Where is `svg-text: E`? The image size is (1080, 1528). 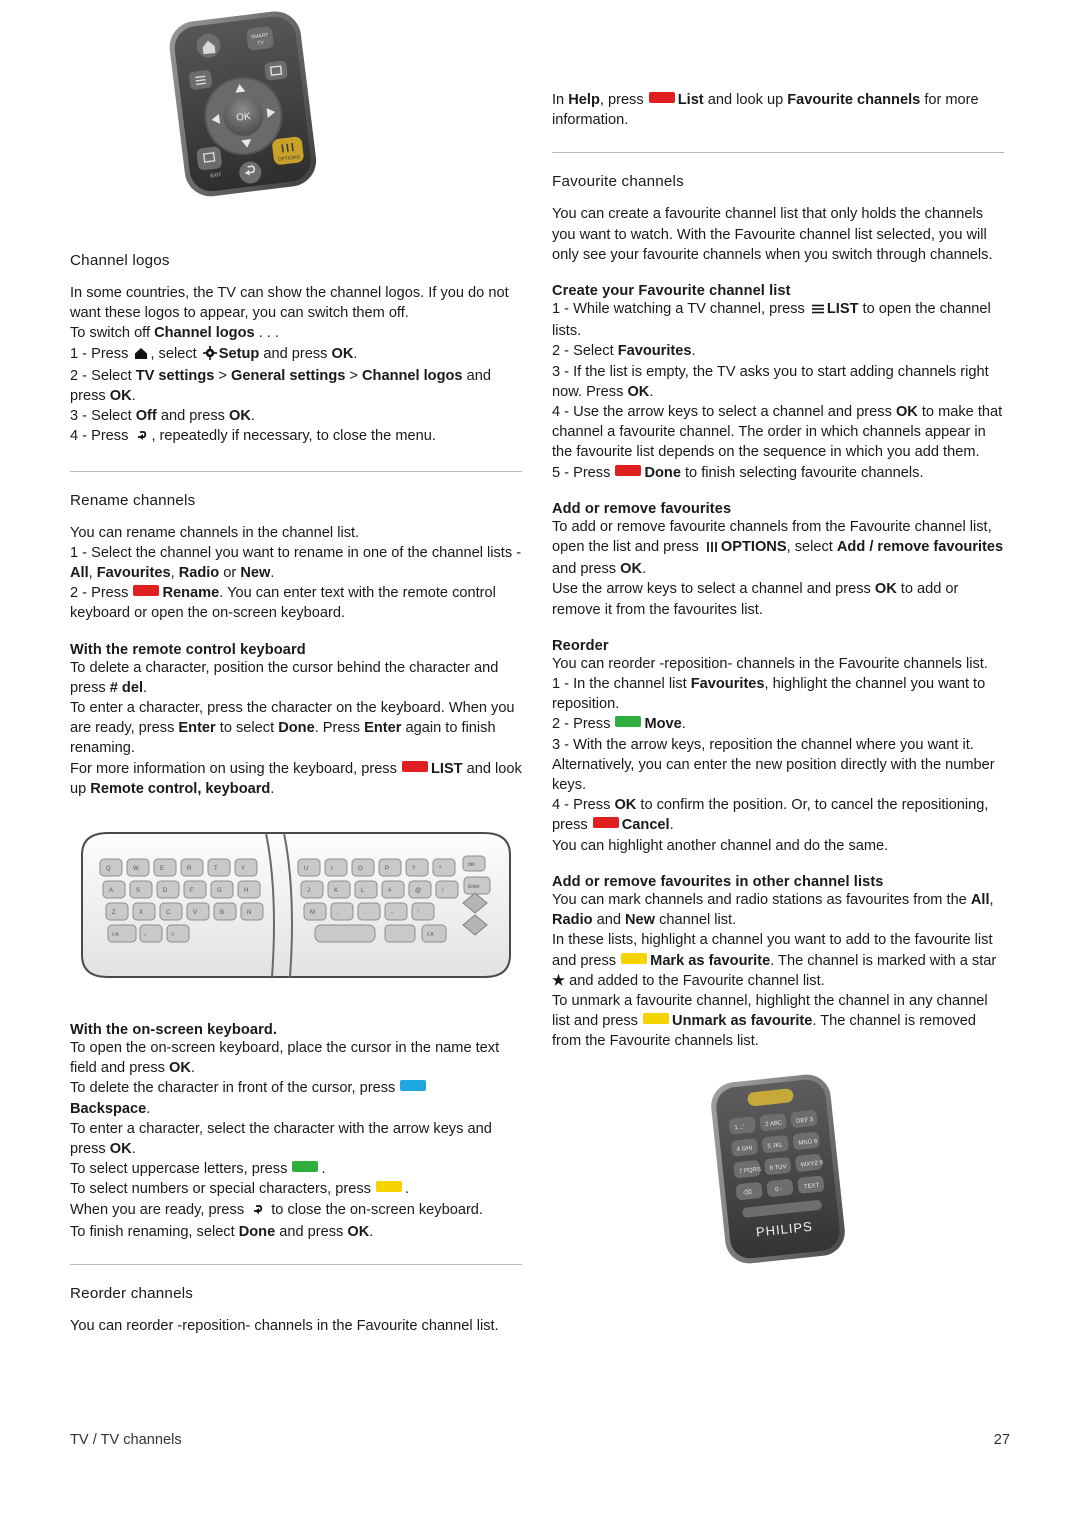 svg-text: E is located at coordinates (162, 869).